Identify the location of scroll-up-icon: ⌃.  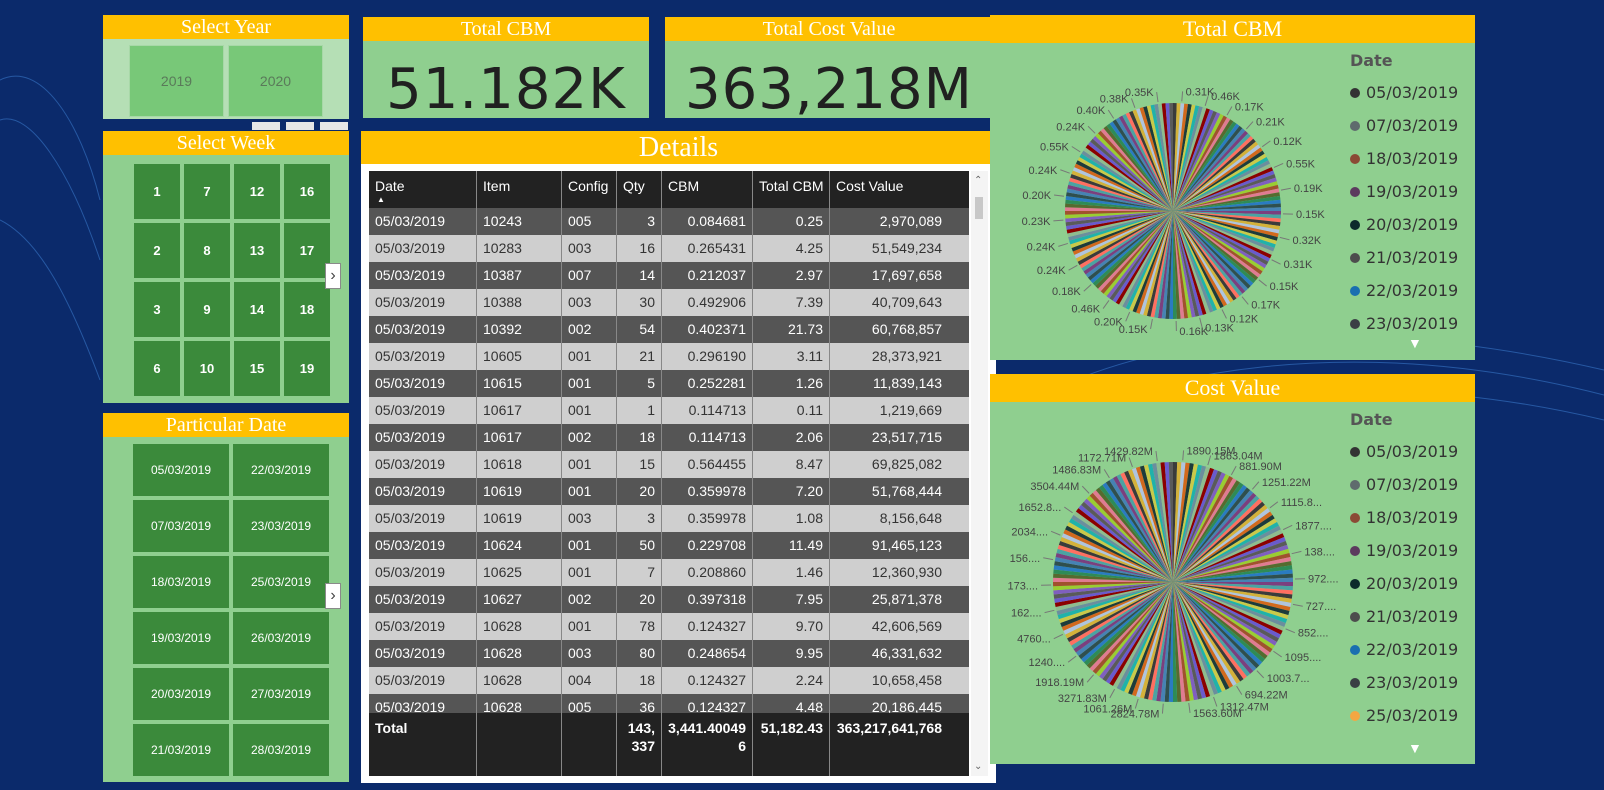
(978, 180).